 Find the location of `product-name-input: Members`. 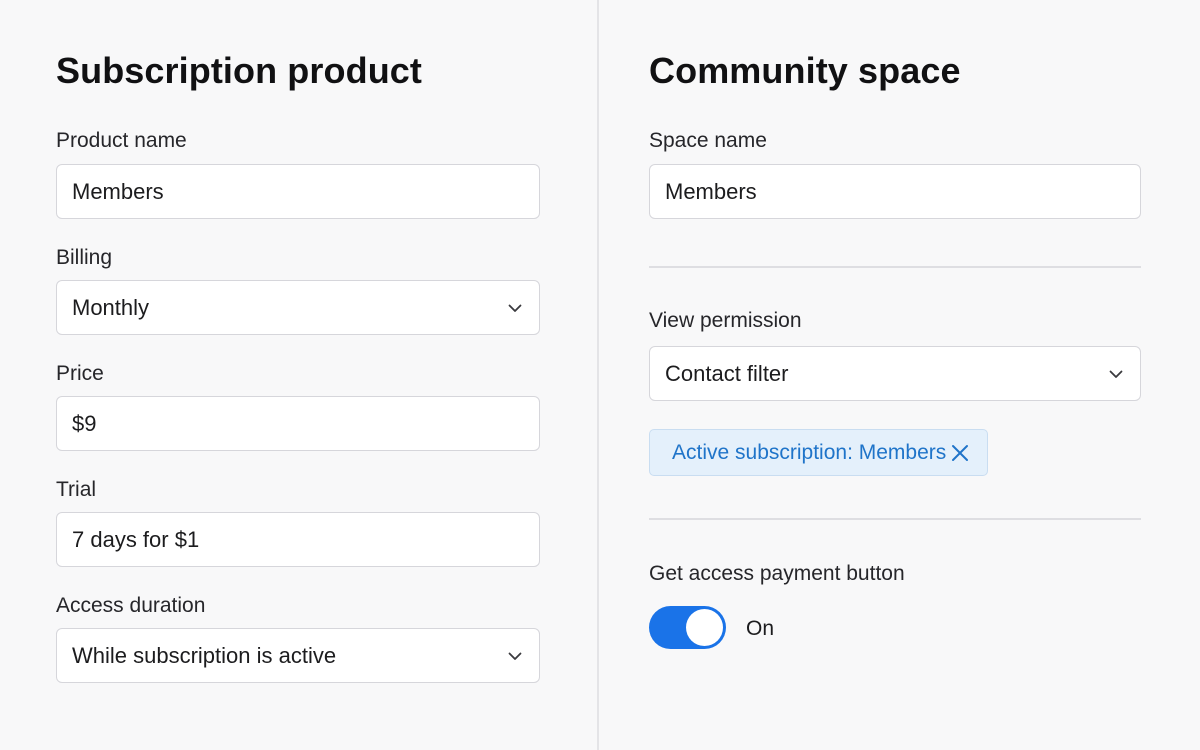

product-name-input: Members is located at coordinates (298, 191).